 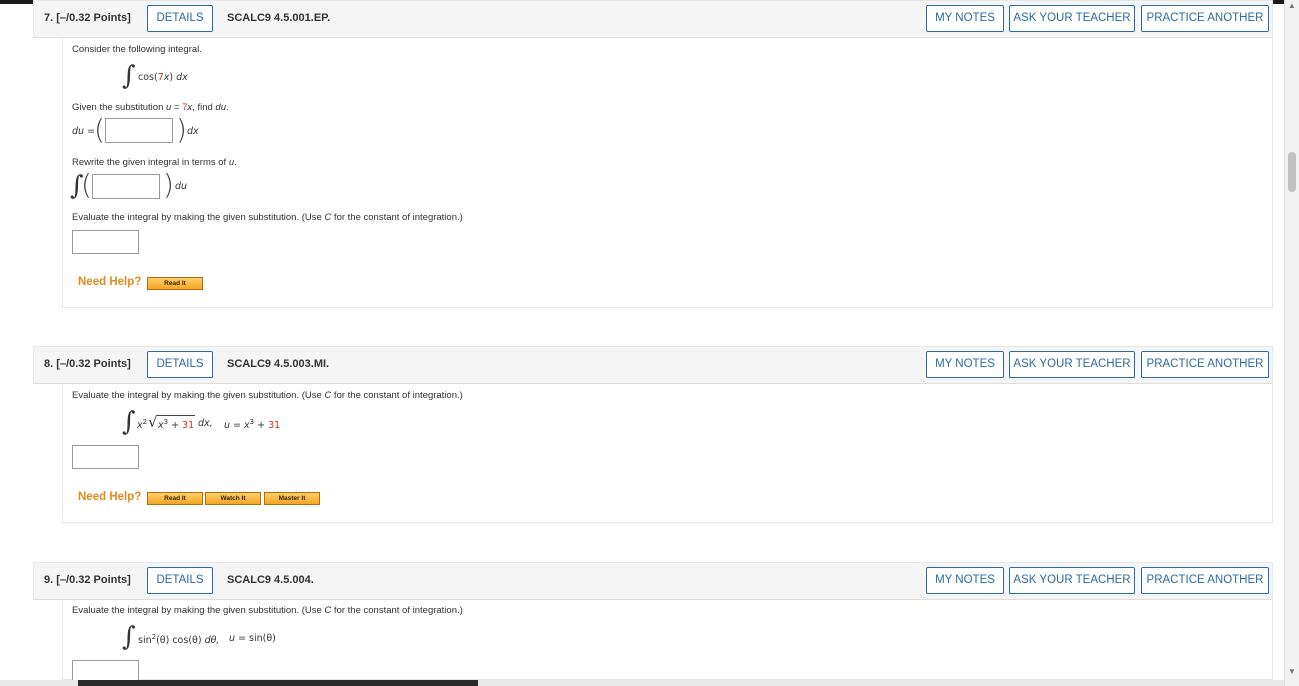 What do you see at coordinates (270, 580) in the screenshot?
I see `question-code: SCALC9 4.5.004.` at bounding box center [270, 580].